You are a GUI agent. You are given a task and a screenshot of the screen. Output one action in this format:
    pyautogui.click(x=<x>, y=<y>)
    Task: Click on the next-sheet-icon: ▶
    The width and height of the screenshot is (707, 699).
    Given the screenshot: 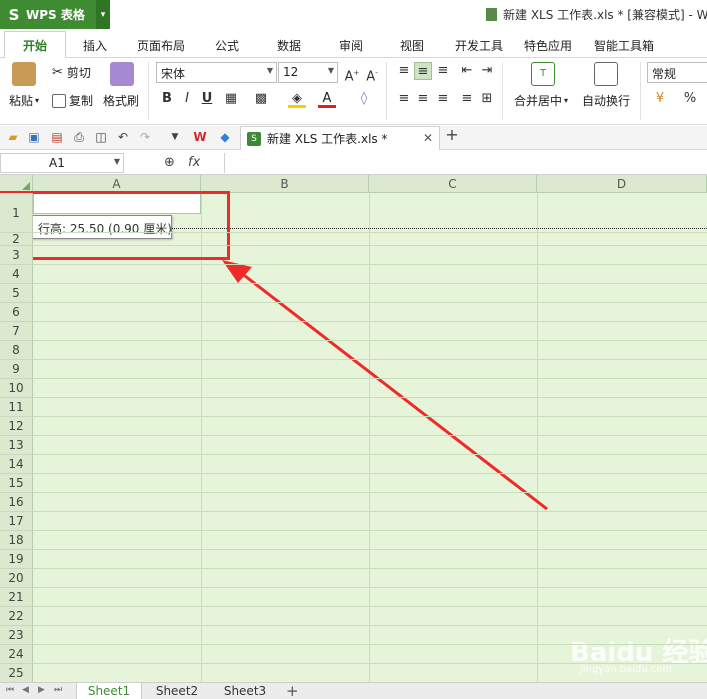 What is the action you would take?
    pyautogui.click(x=41, y=690)
    